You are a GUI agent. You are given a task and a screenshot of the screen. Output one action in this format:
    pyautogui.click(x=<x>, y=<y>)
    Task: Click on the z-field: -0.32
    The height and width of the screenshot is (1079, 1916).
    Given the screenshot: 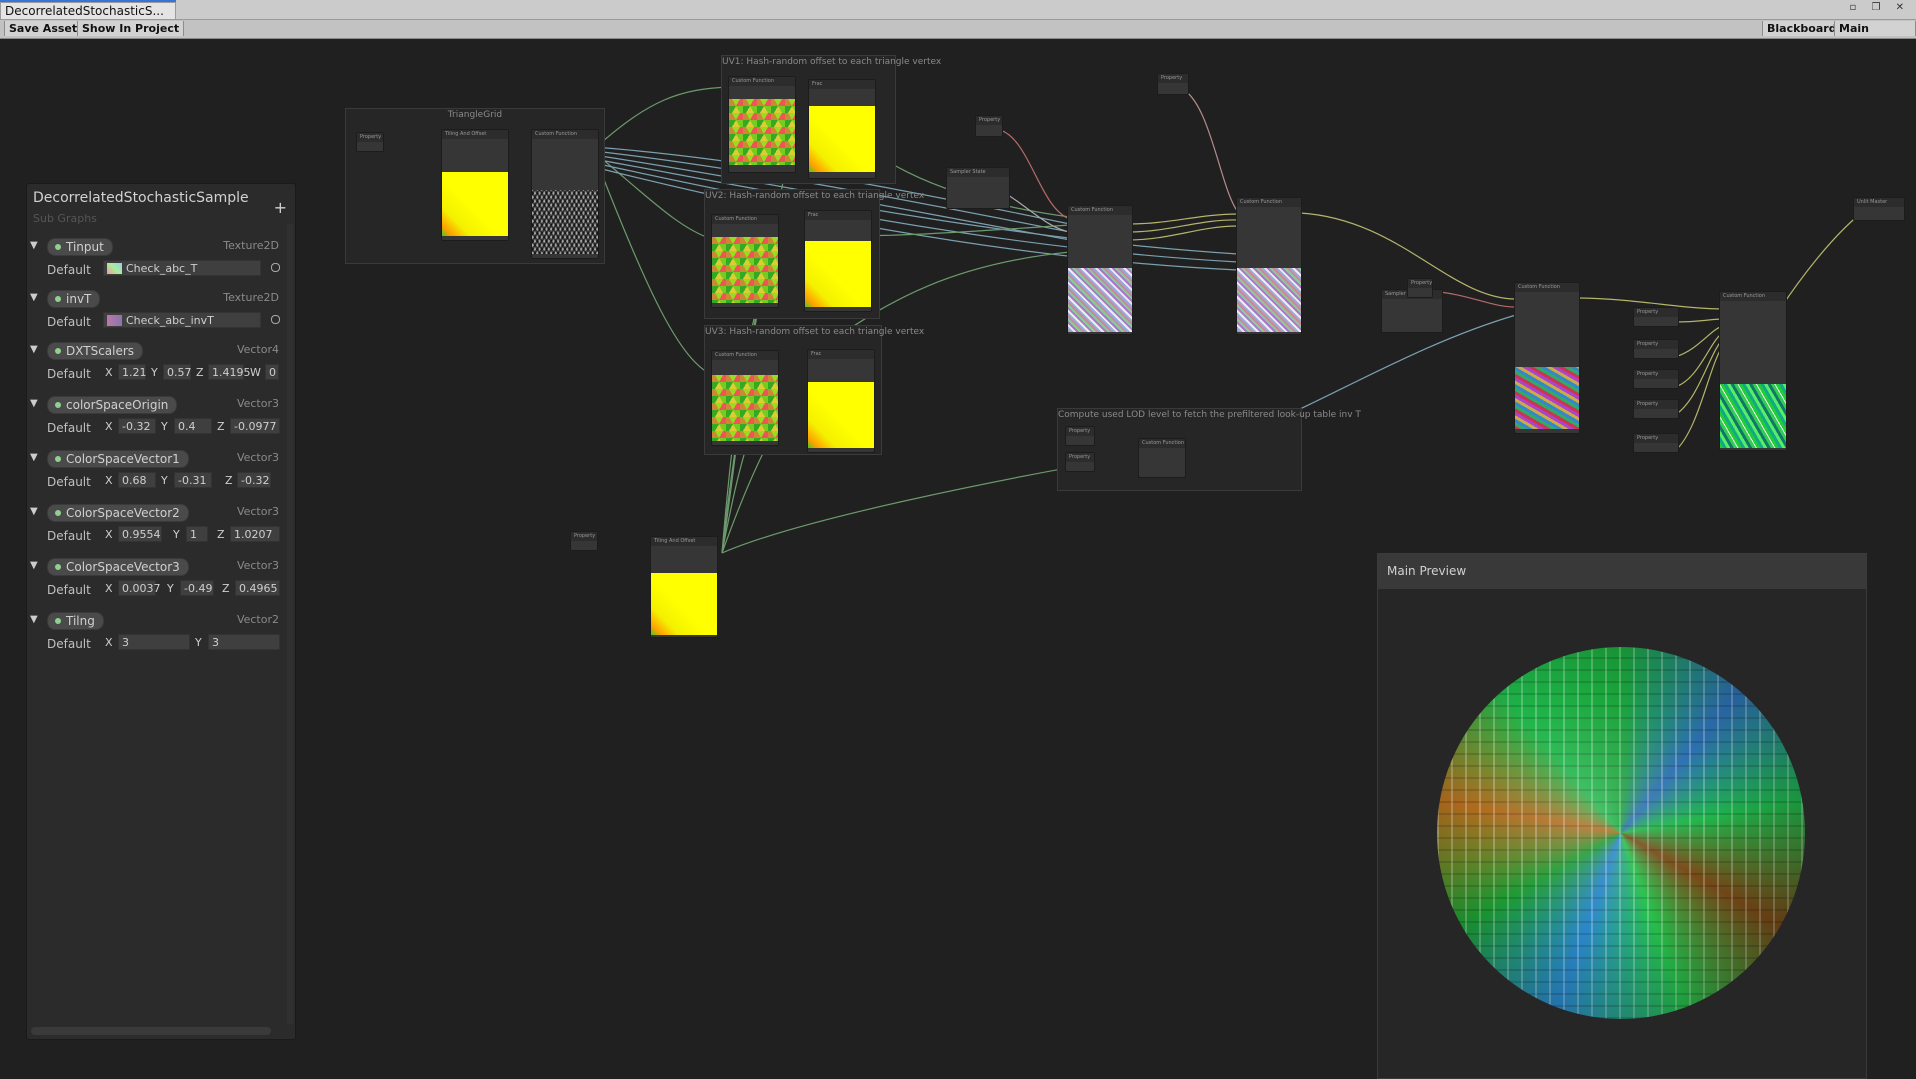 What is the action you would take?
    pyautogui.click(x=254, y=480)
    